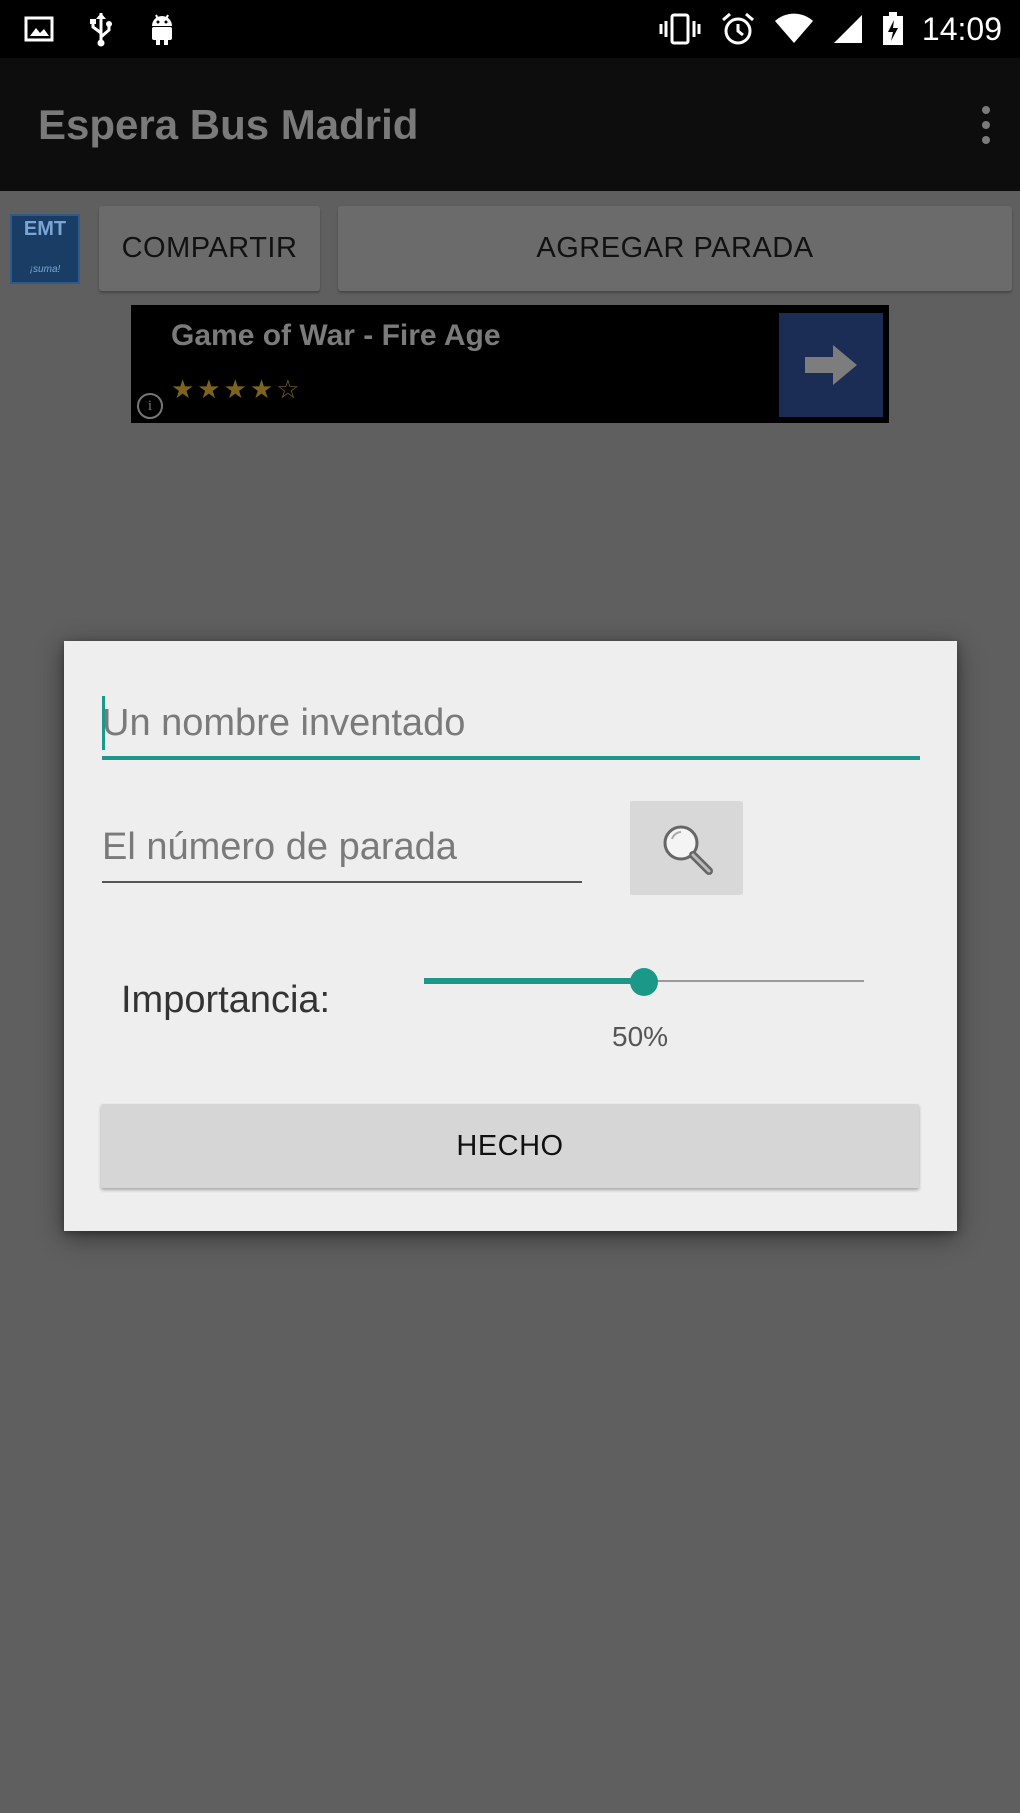 The image size is (1020, 1813). Describe the element at coordinates (162, 29) in the screenshot. I see `android-icon` at that location.